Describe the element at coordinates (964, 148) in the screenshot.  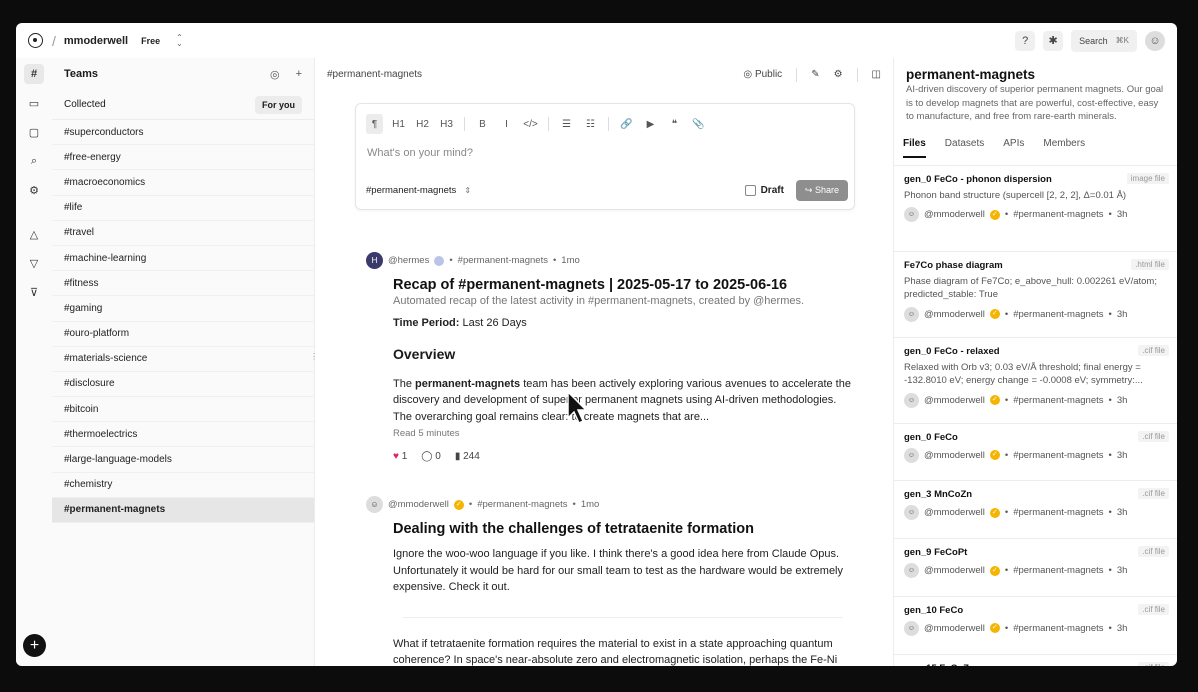
I see `tab-datasets: Datasets` at that location.